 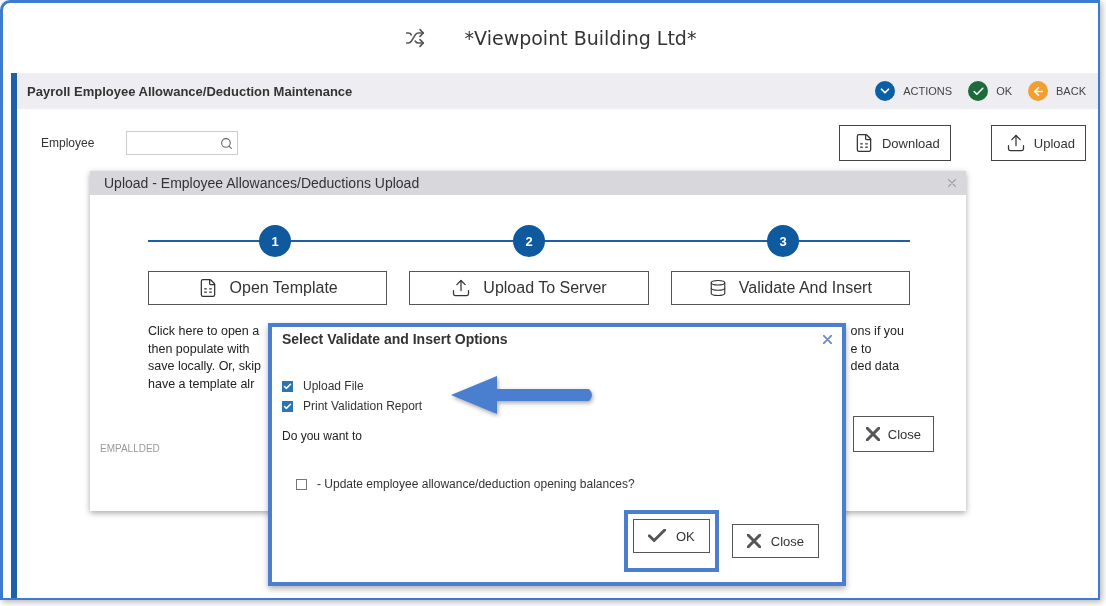 What do you see at coordinates (201, 384) in the screenshot?
I see `description-text: have a template alr` at bounding box center [201, 384].